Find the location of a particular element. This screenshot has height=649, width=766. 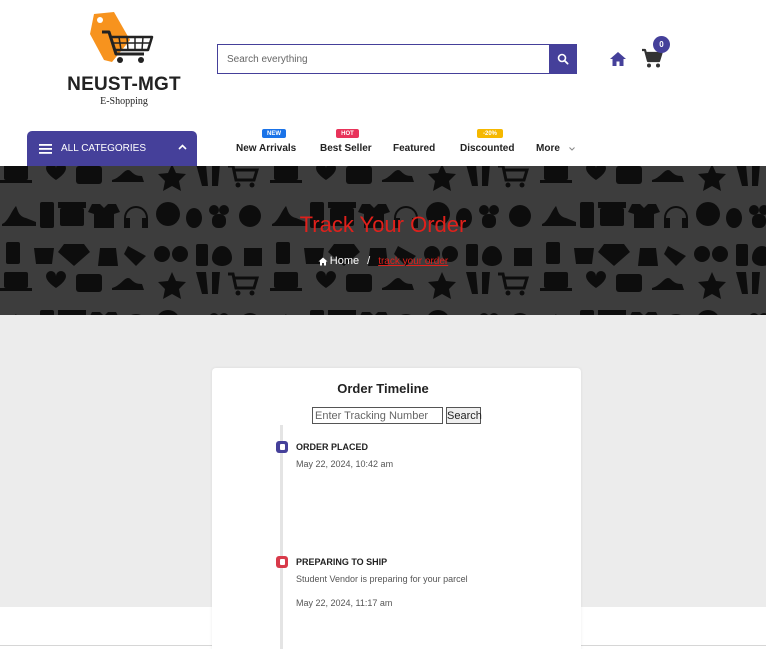

search-icon is located at coordinates (563, 59).